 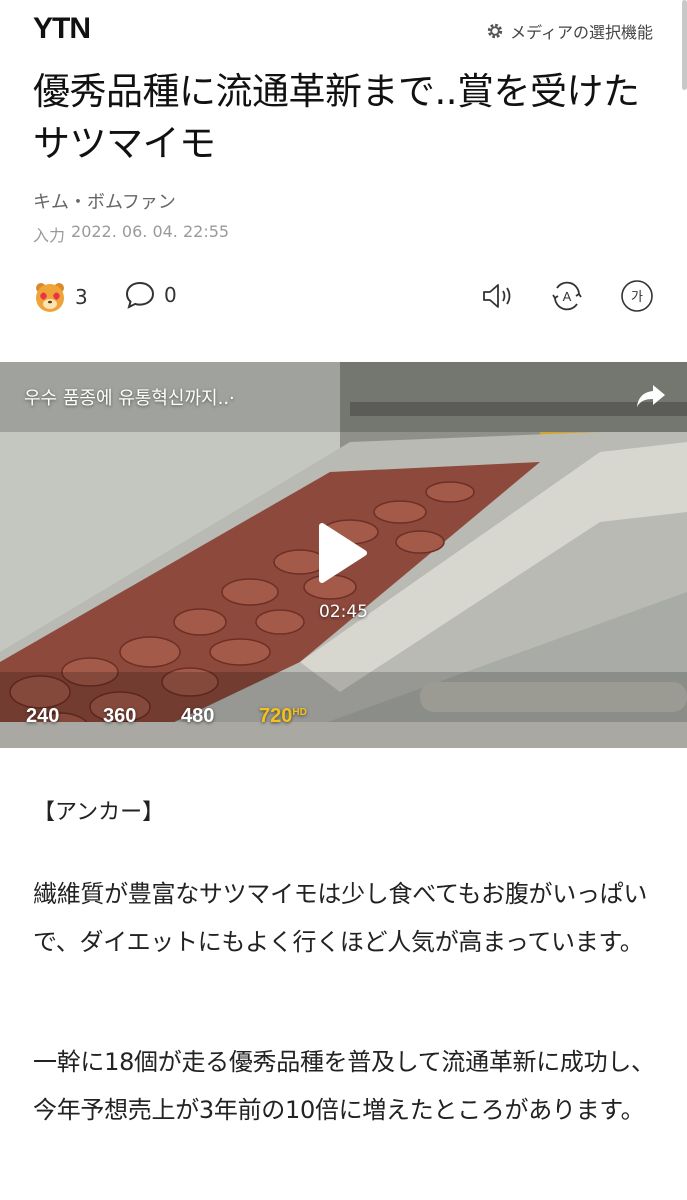 What do you see at coordinates (343, 298) in the screenshot?
I see `article-actions: 3 0 A 가` at bounding box center [343, 298].